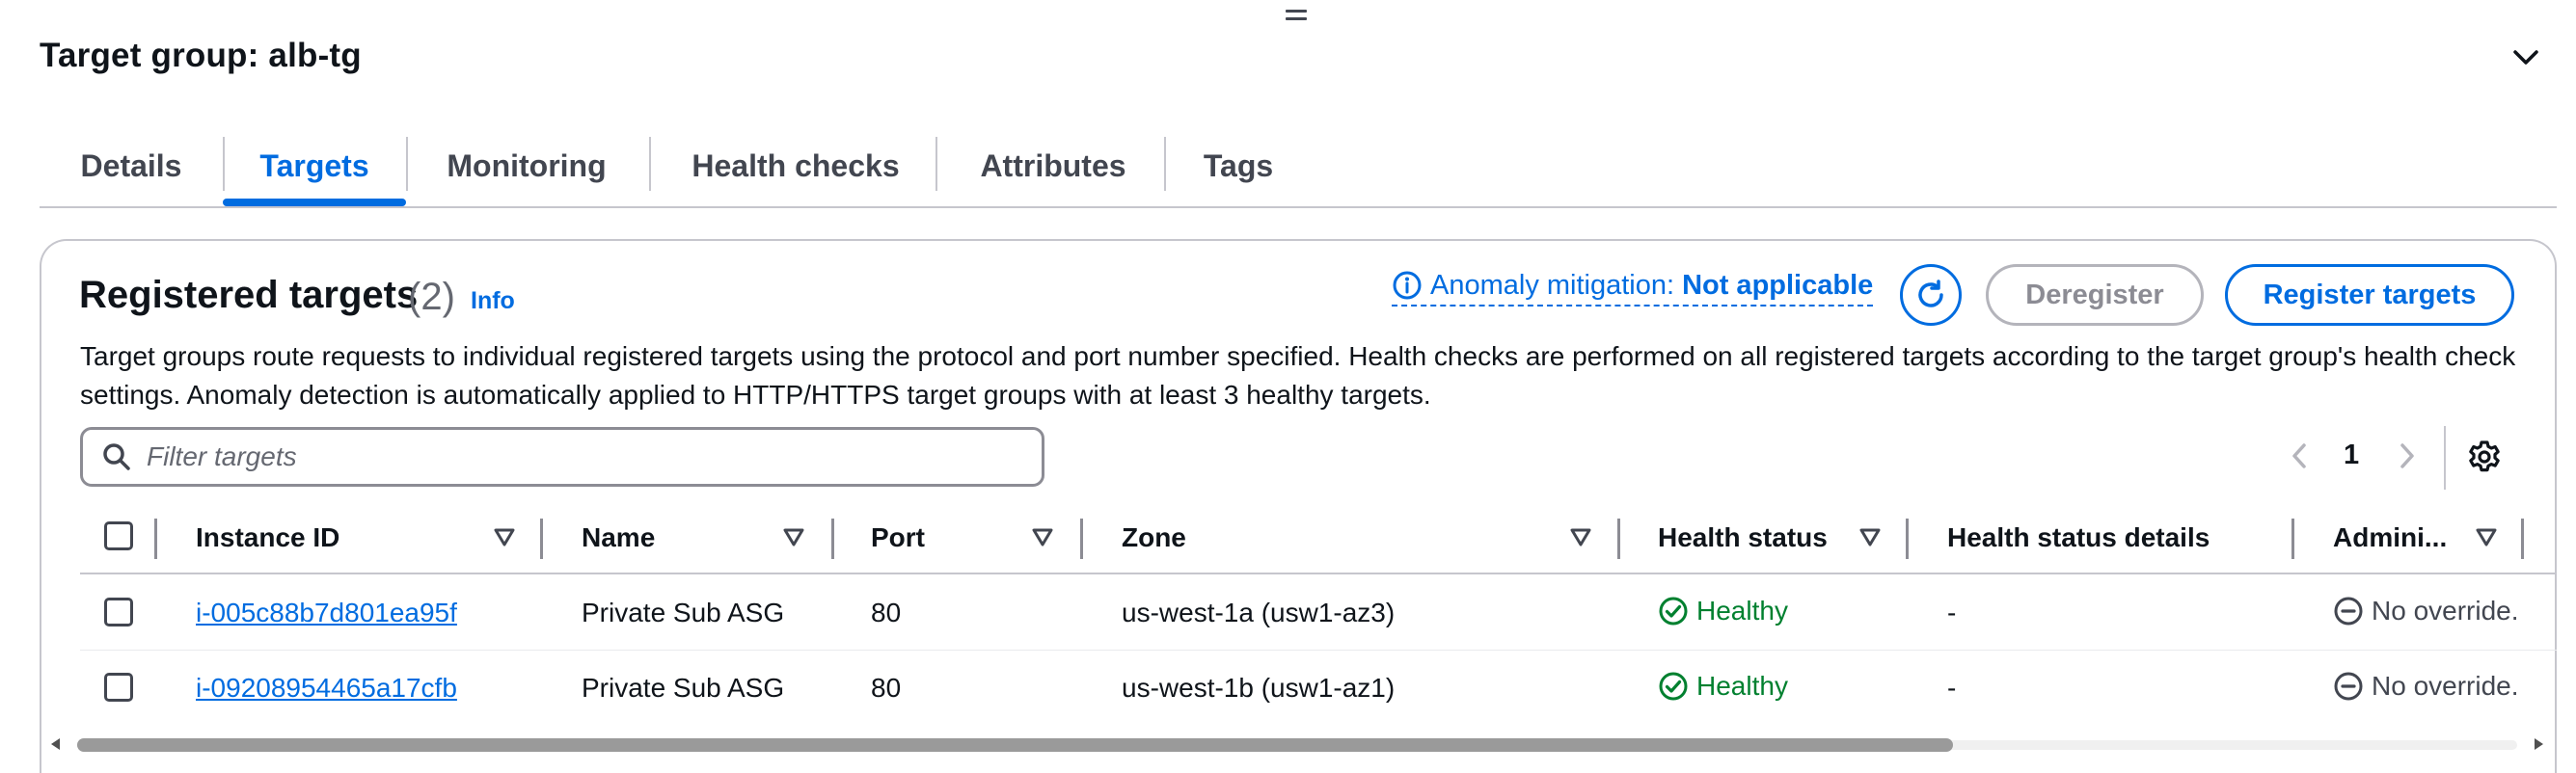  I want to click on chevron-down-icon, so click(2525, 56).